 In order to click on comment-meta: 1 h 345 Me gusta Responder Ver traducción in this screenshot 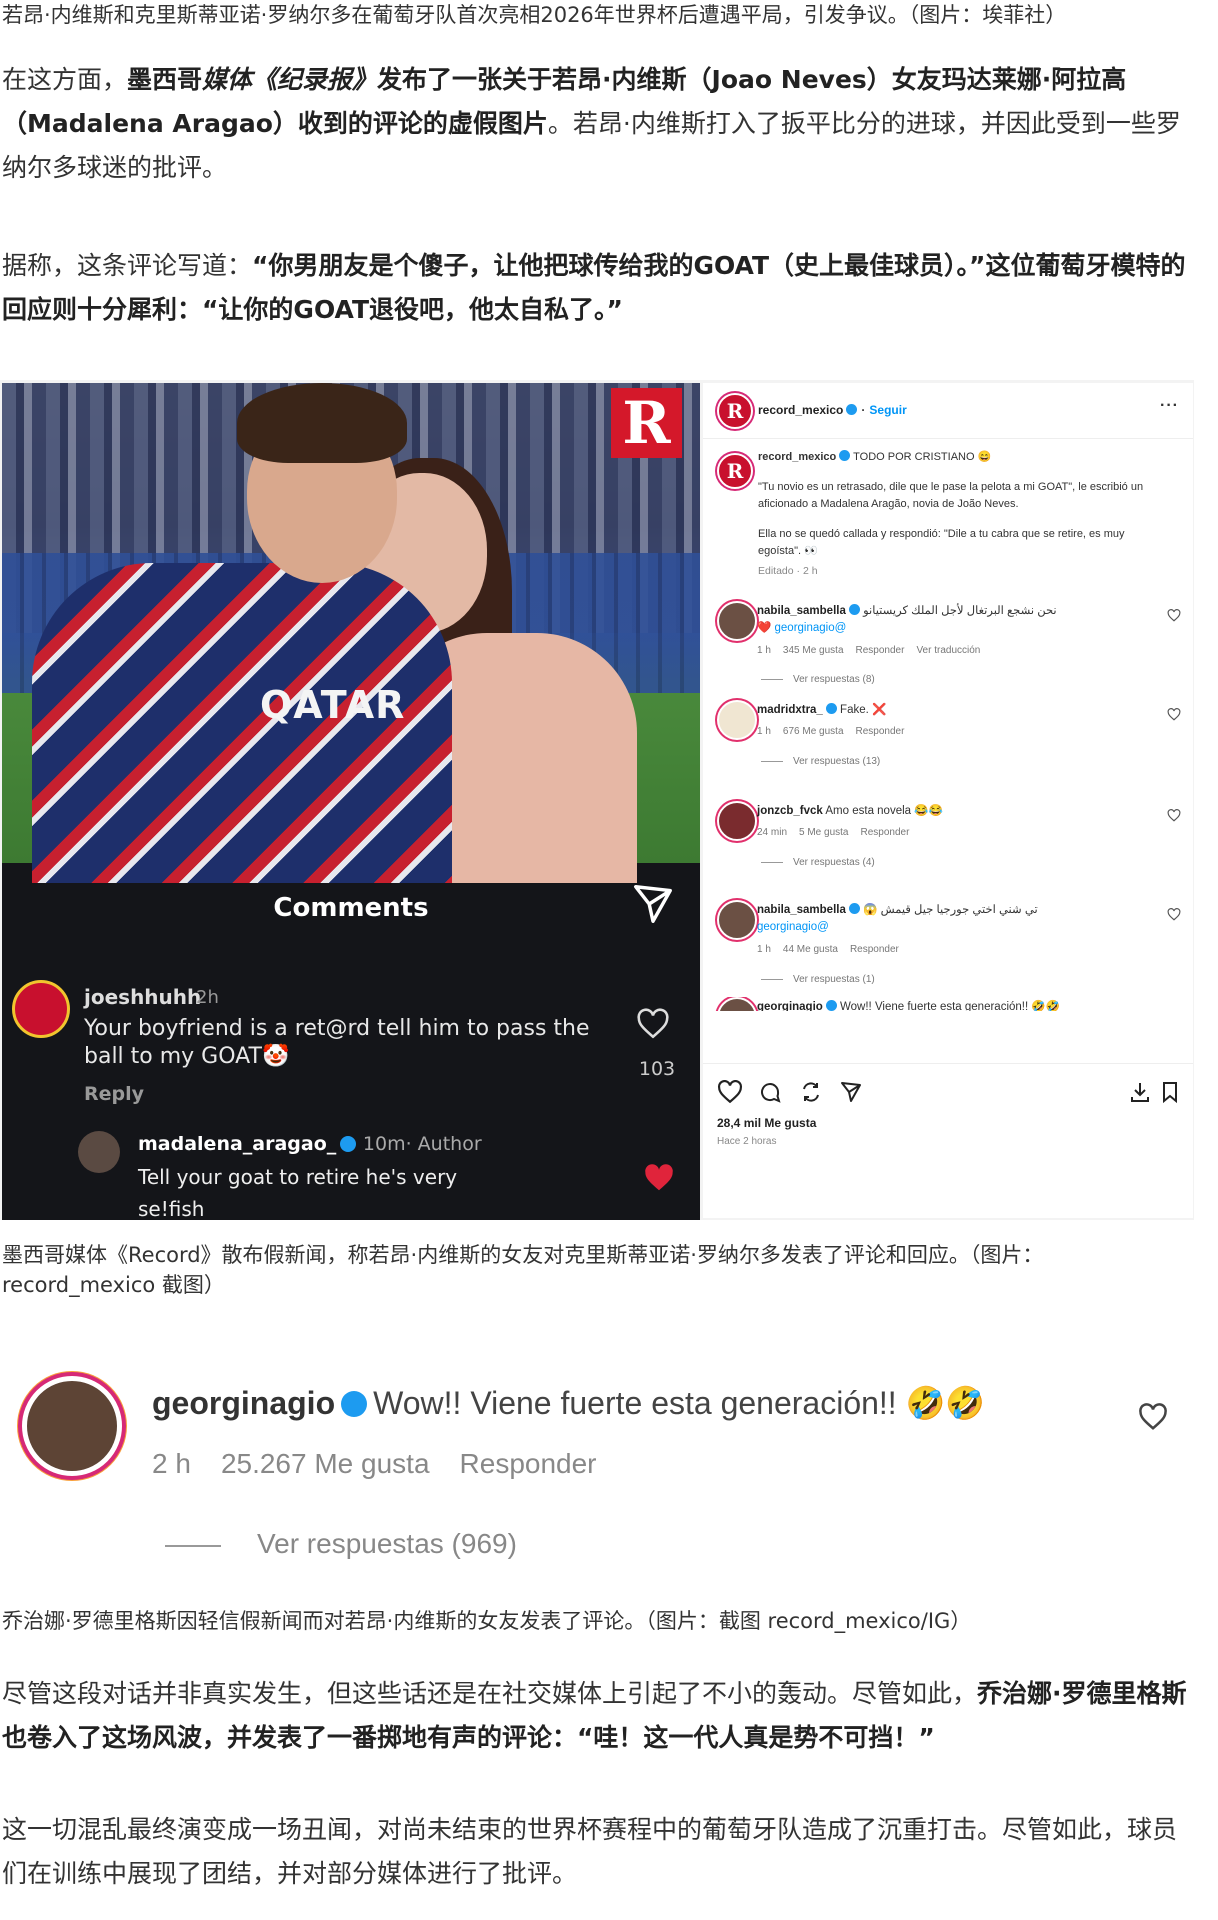, I will do `click(874, 650)`.